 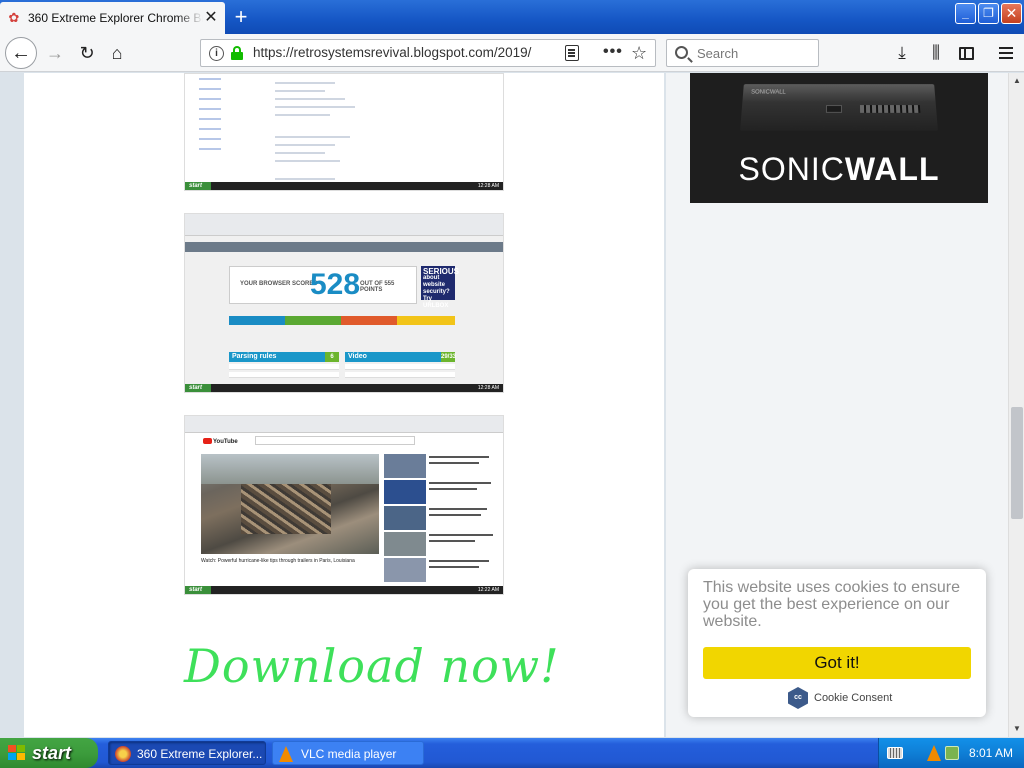 I want to click on browser-app-icon, so click(x=123, y=754).